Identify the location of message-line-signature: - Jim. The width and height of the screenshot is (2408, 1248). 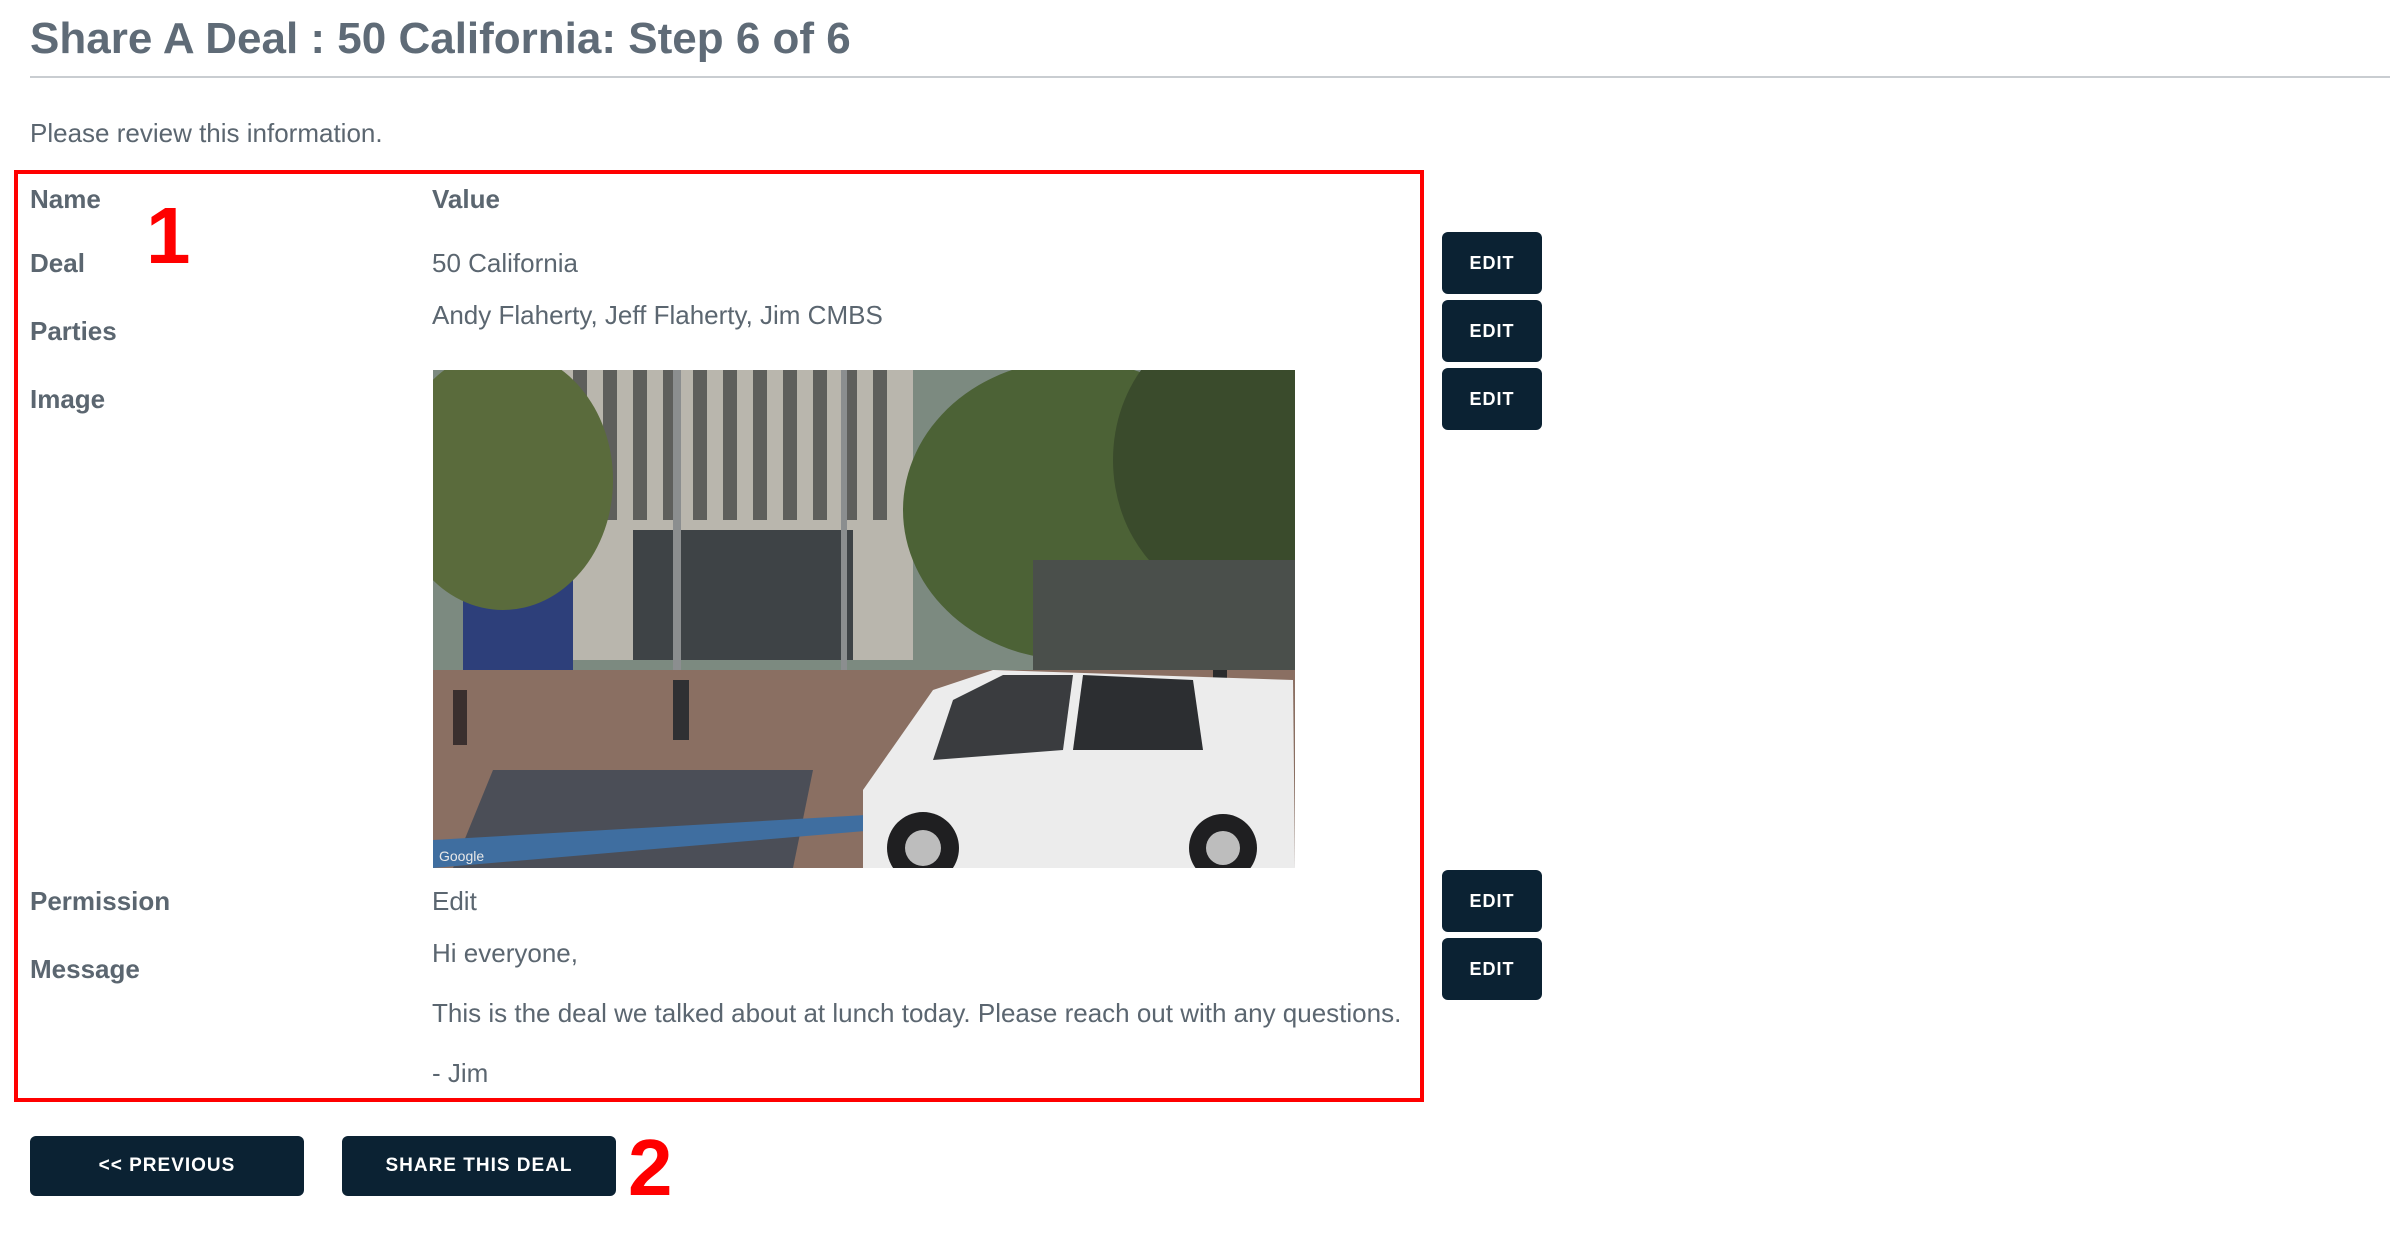
(460, 1073).